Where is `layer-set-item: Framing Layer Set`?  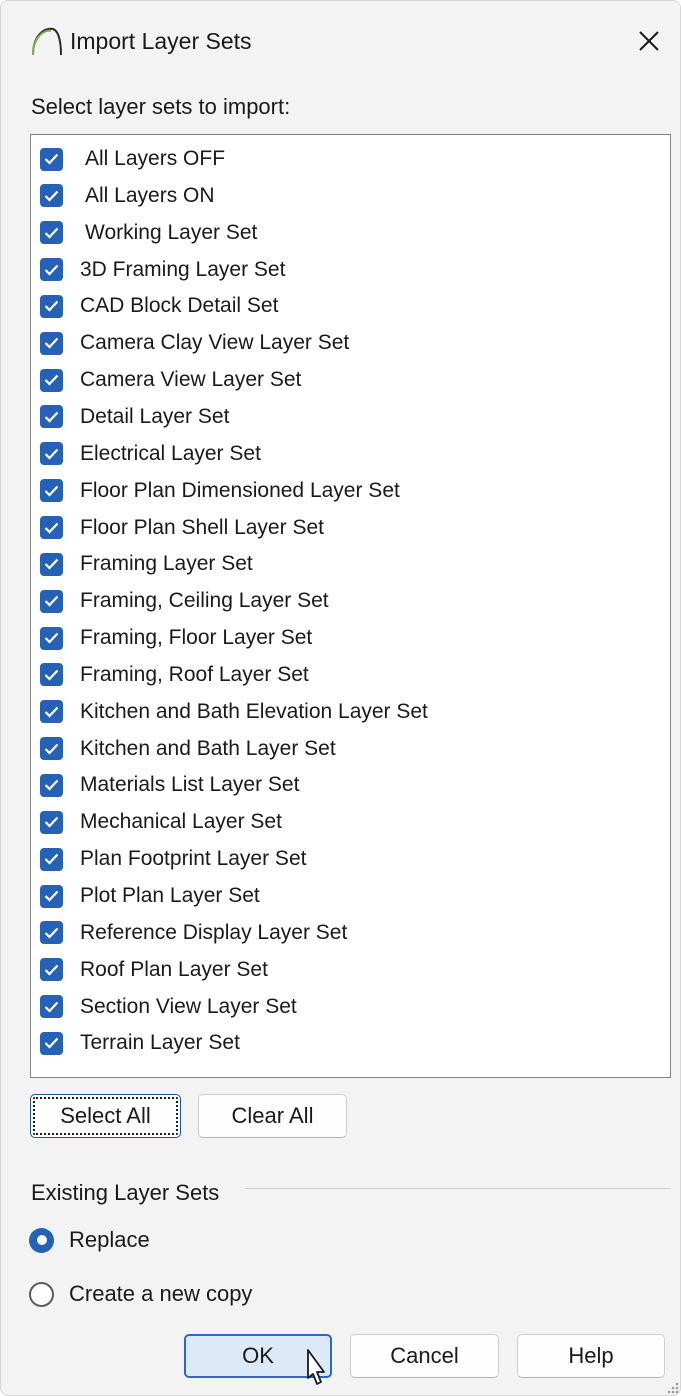
layer-set-item: Framing Layer Set is located at coordinates (350, 564).